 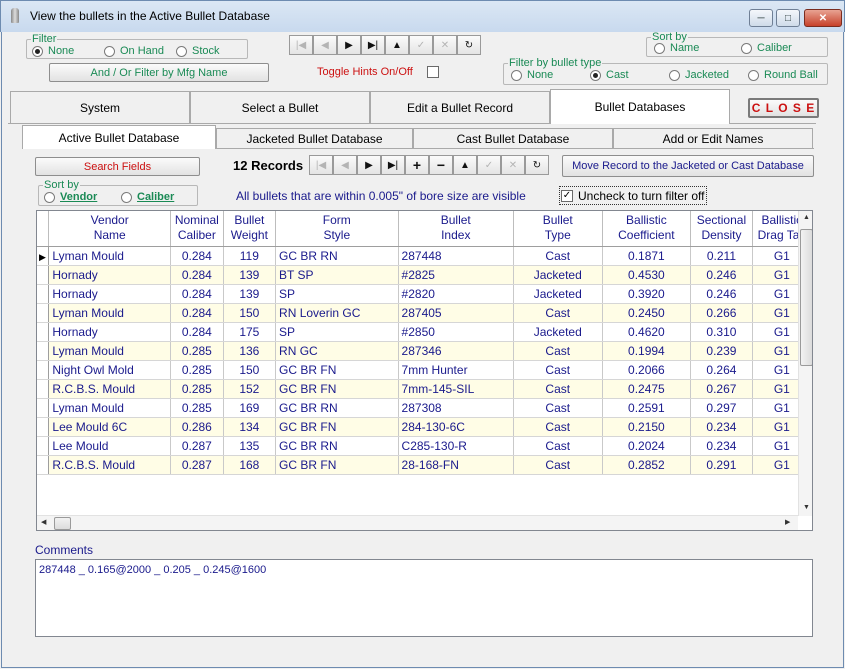 I want to click on mfg-filter-button: And / Or Filter by Mfg Name, so click(x=159, y=72).